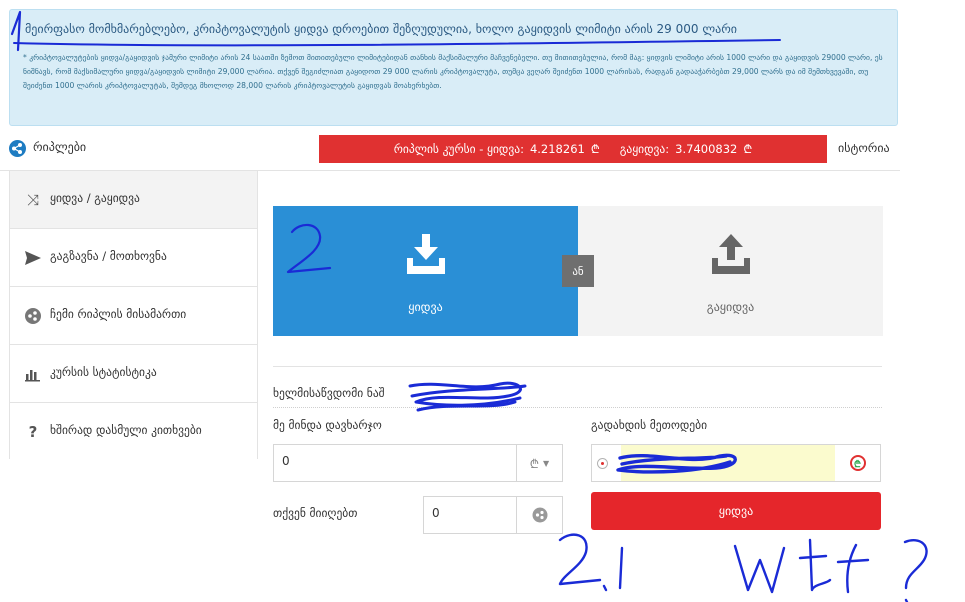  What do you see at coordinates (743, 567) in the screenshot?
I see `annotation-wtf` at bounding box center [743, 567].